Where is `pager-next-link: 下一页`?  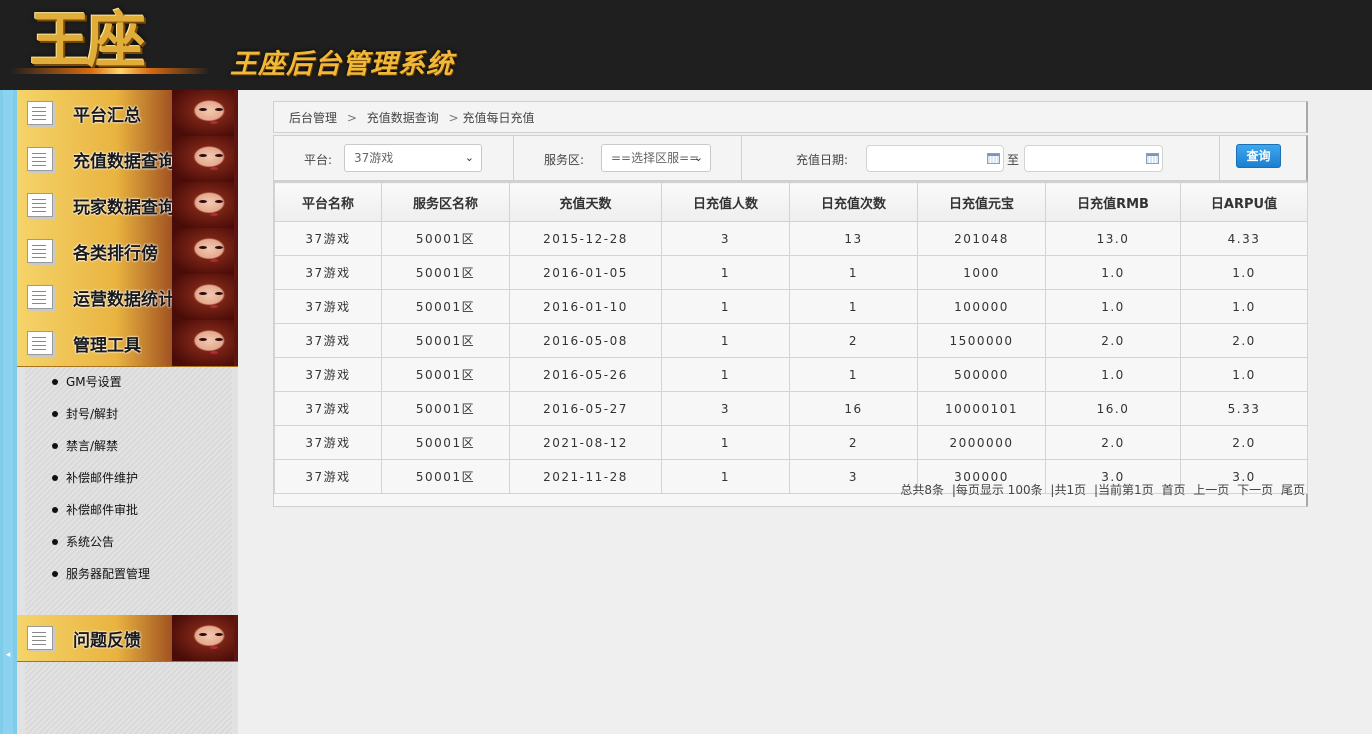 pager-next-link: 下一页 is located at coordinates (1255, 490).